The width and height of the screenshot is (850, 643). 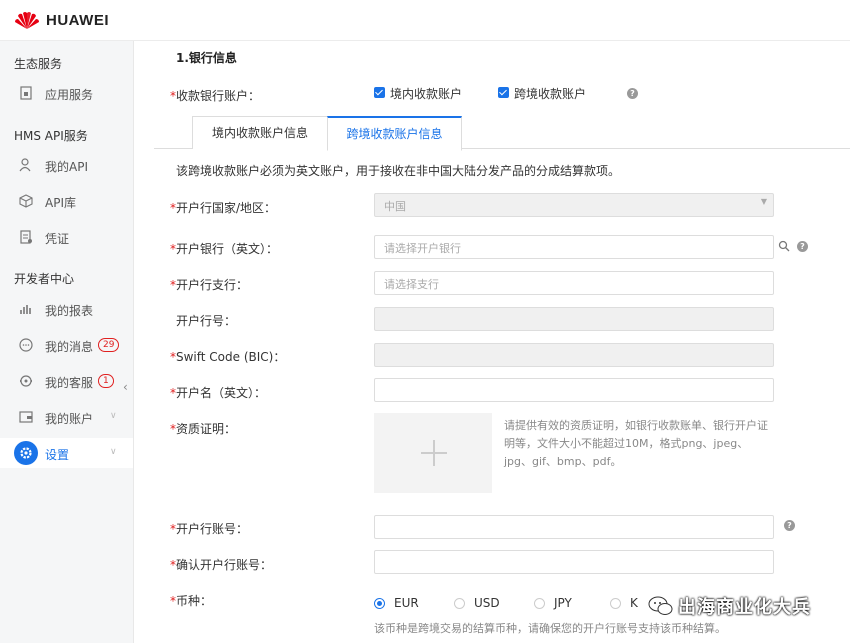 I want to click on currency-option-label: K, so click(x=634, y=603).